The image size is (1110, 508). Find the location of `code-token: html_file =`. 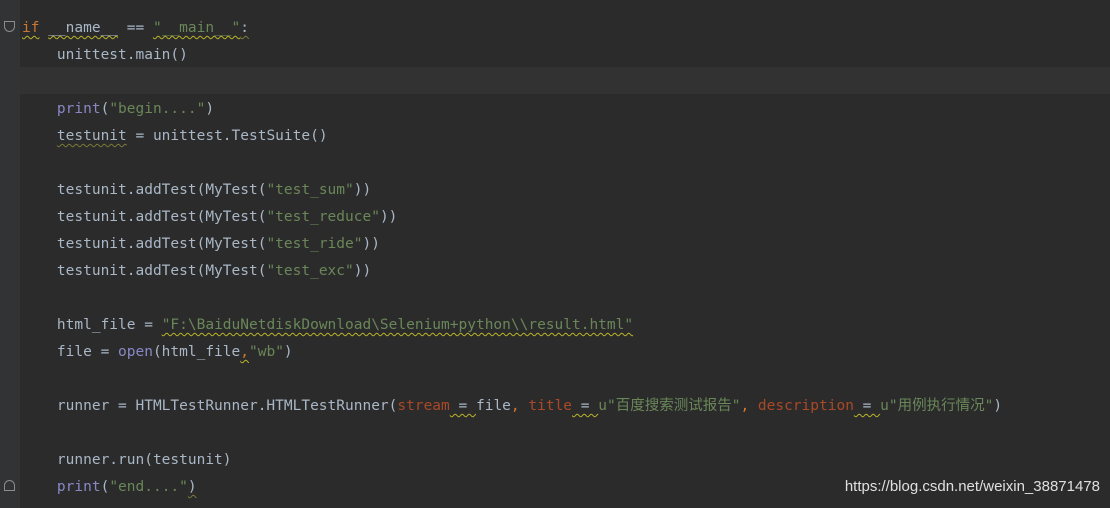

code-token: html_file = is located at coordinates (92, 325).